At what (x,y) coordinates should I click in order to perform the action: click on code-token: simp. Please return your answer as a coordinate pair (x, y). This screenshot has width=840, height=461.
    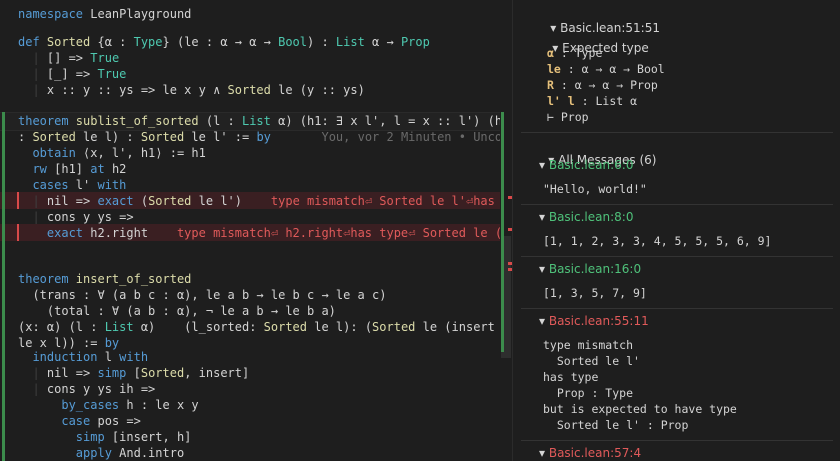
    Looking at the image, I should click on (90, 437).